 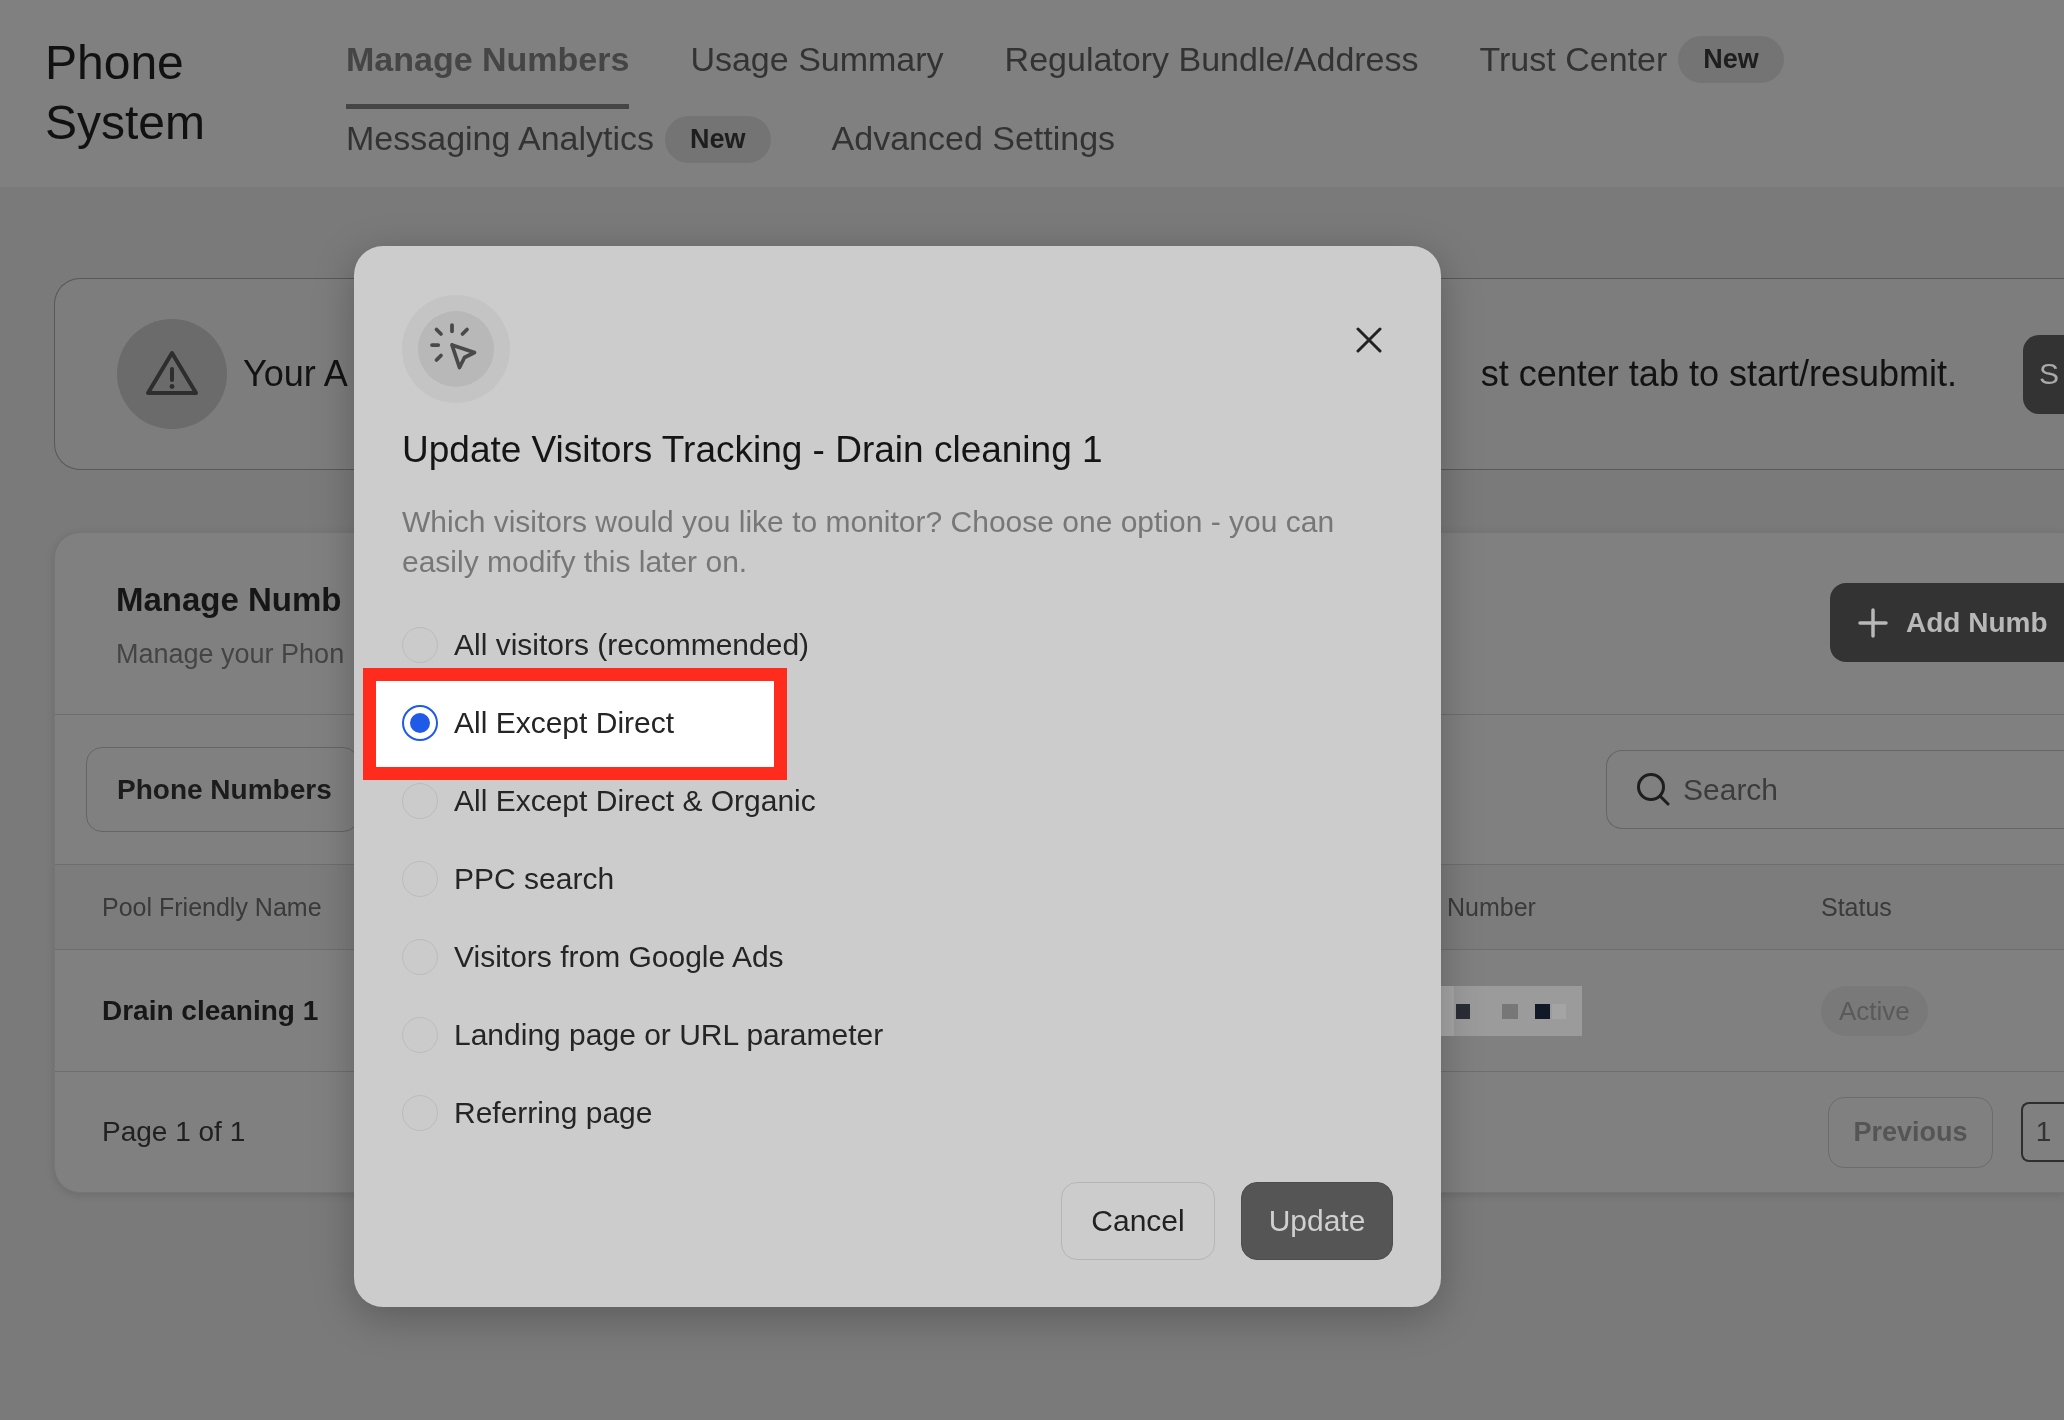 What do you see at coordinates (635, 801) in the screenshot?
I see `option-label: All Except Direct & Organic` at bounding box center [635, 801].